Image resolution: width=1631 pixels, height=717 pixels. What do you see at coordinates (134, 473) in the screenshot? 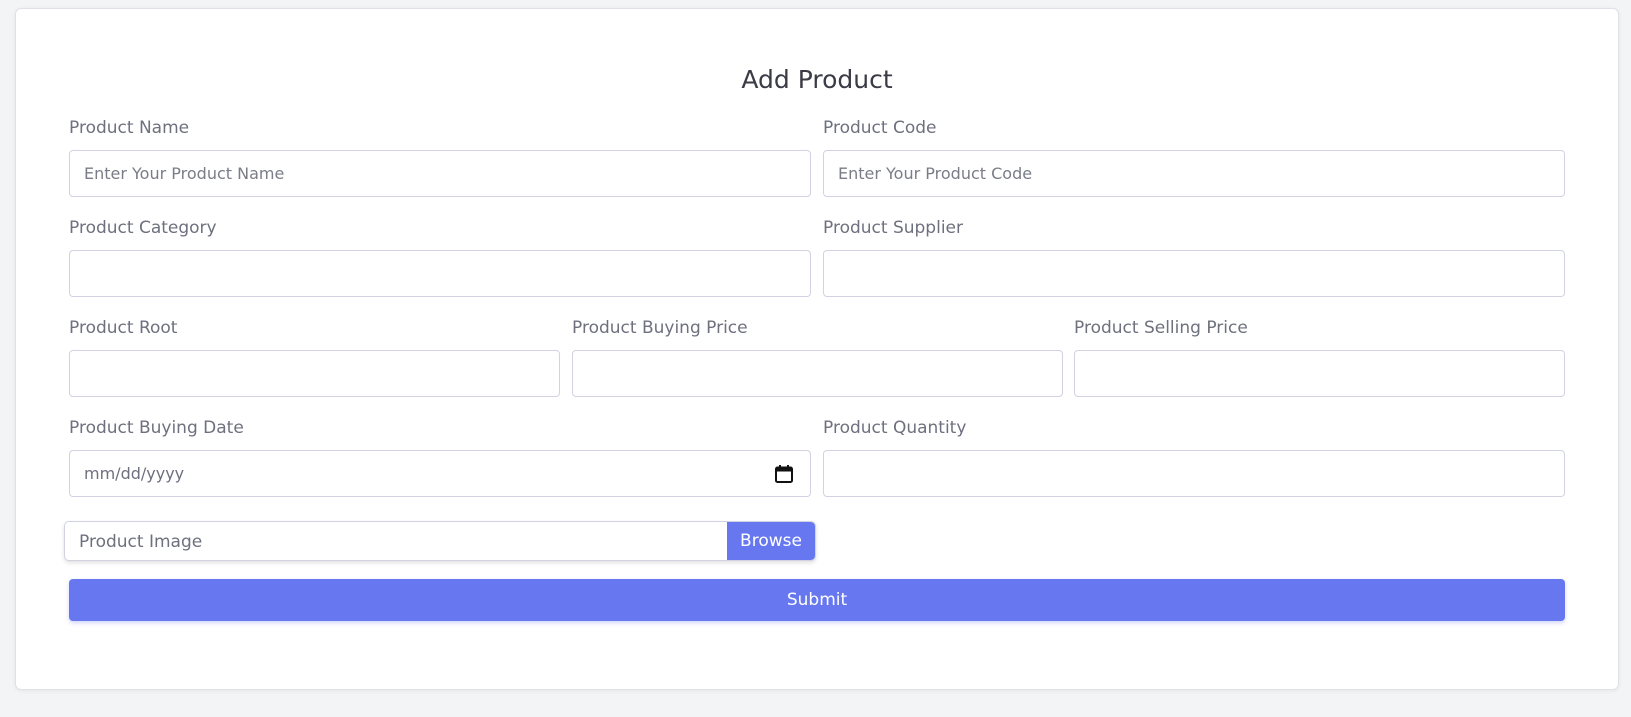
I see `date-placeholder: mm/dd/yyyy` at bounding box center [134, 473].